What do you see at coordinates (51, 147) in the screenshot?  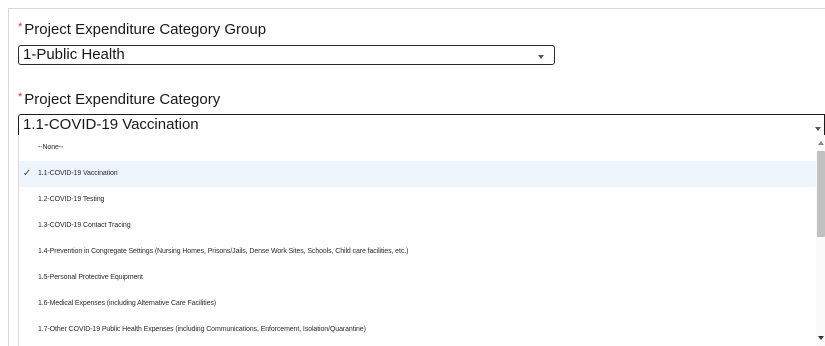 I see `dropdown-option-label: --None--` at bounding box center [51, 147].